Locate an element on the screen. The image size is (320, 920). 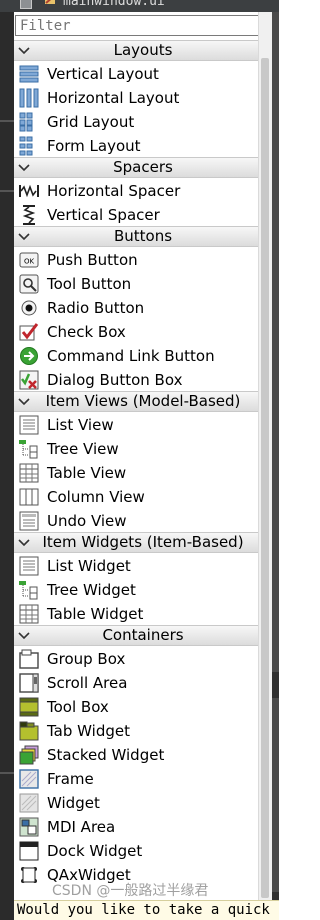
table-view-icon is located at coordinates (29, 473).